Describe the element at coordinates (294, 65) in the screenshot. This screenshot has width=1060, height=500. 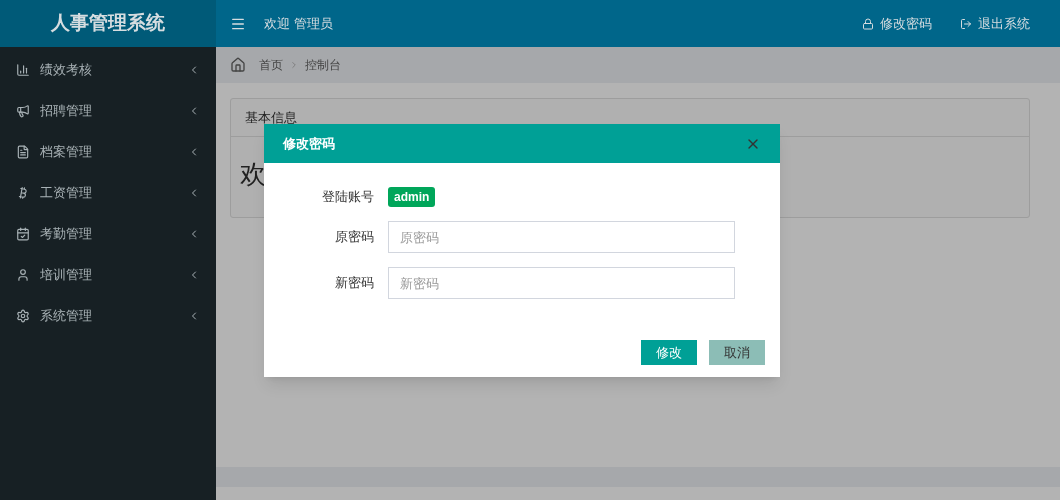
I see `chevron-icon` at that location.